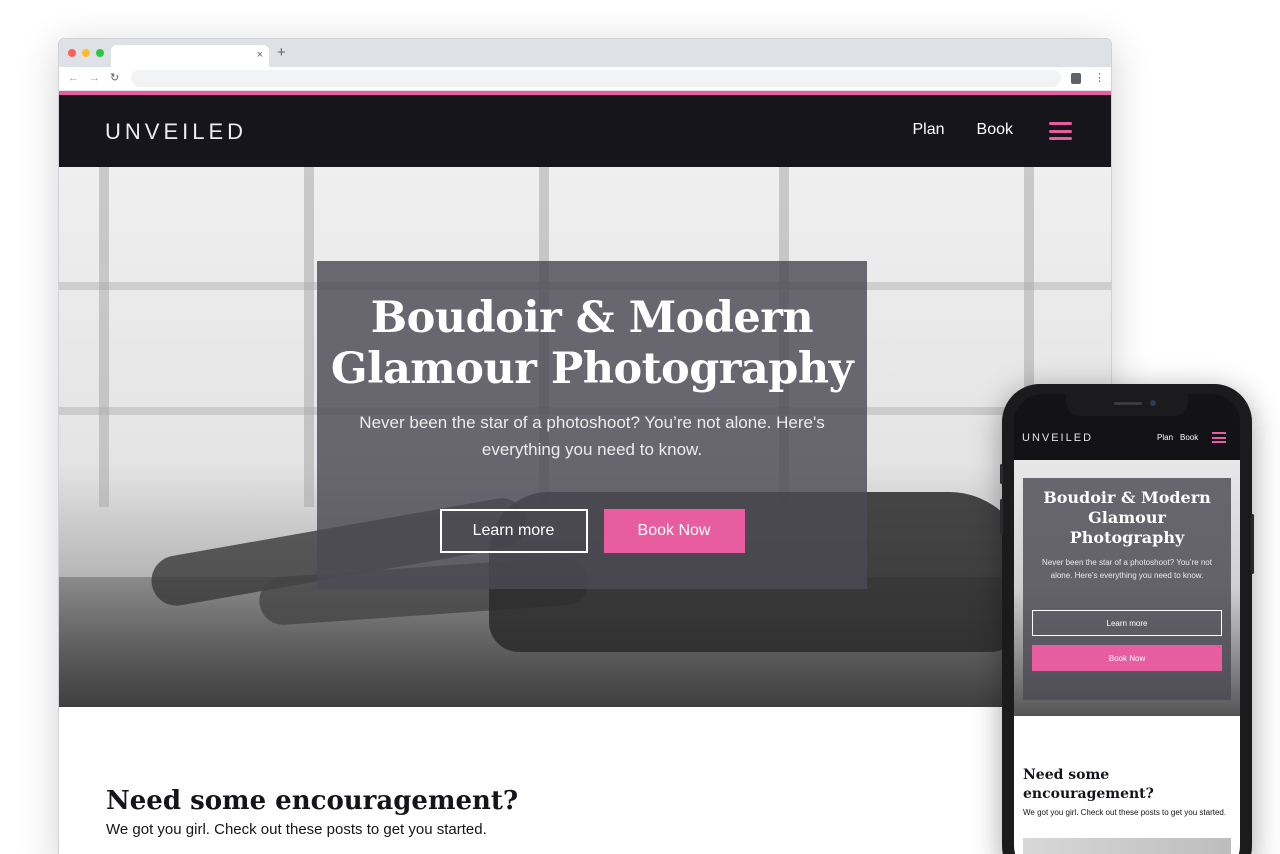 The image size is (1280, 854). I want to click on reload-icon: ↻, so click(114, 78).